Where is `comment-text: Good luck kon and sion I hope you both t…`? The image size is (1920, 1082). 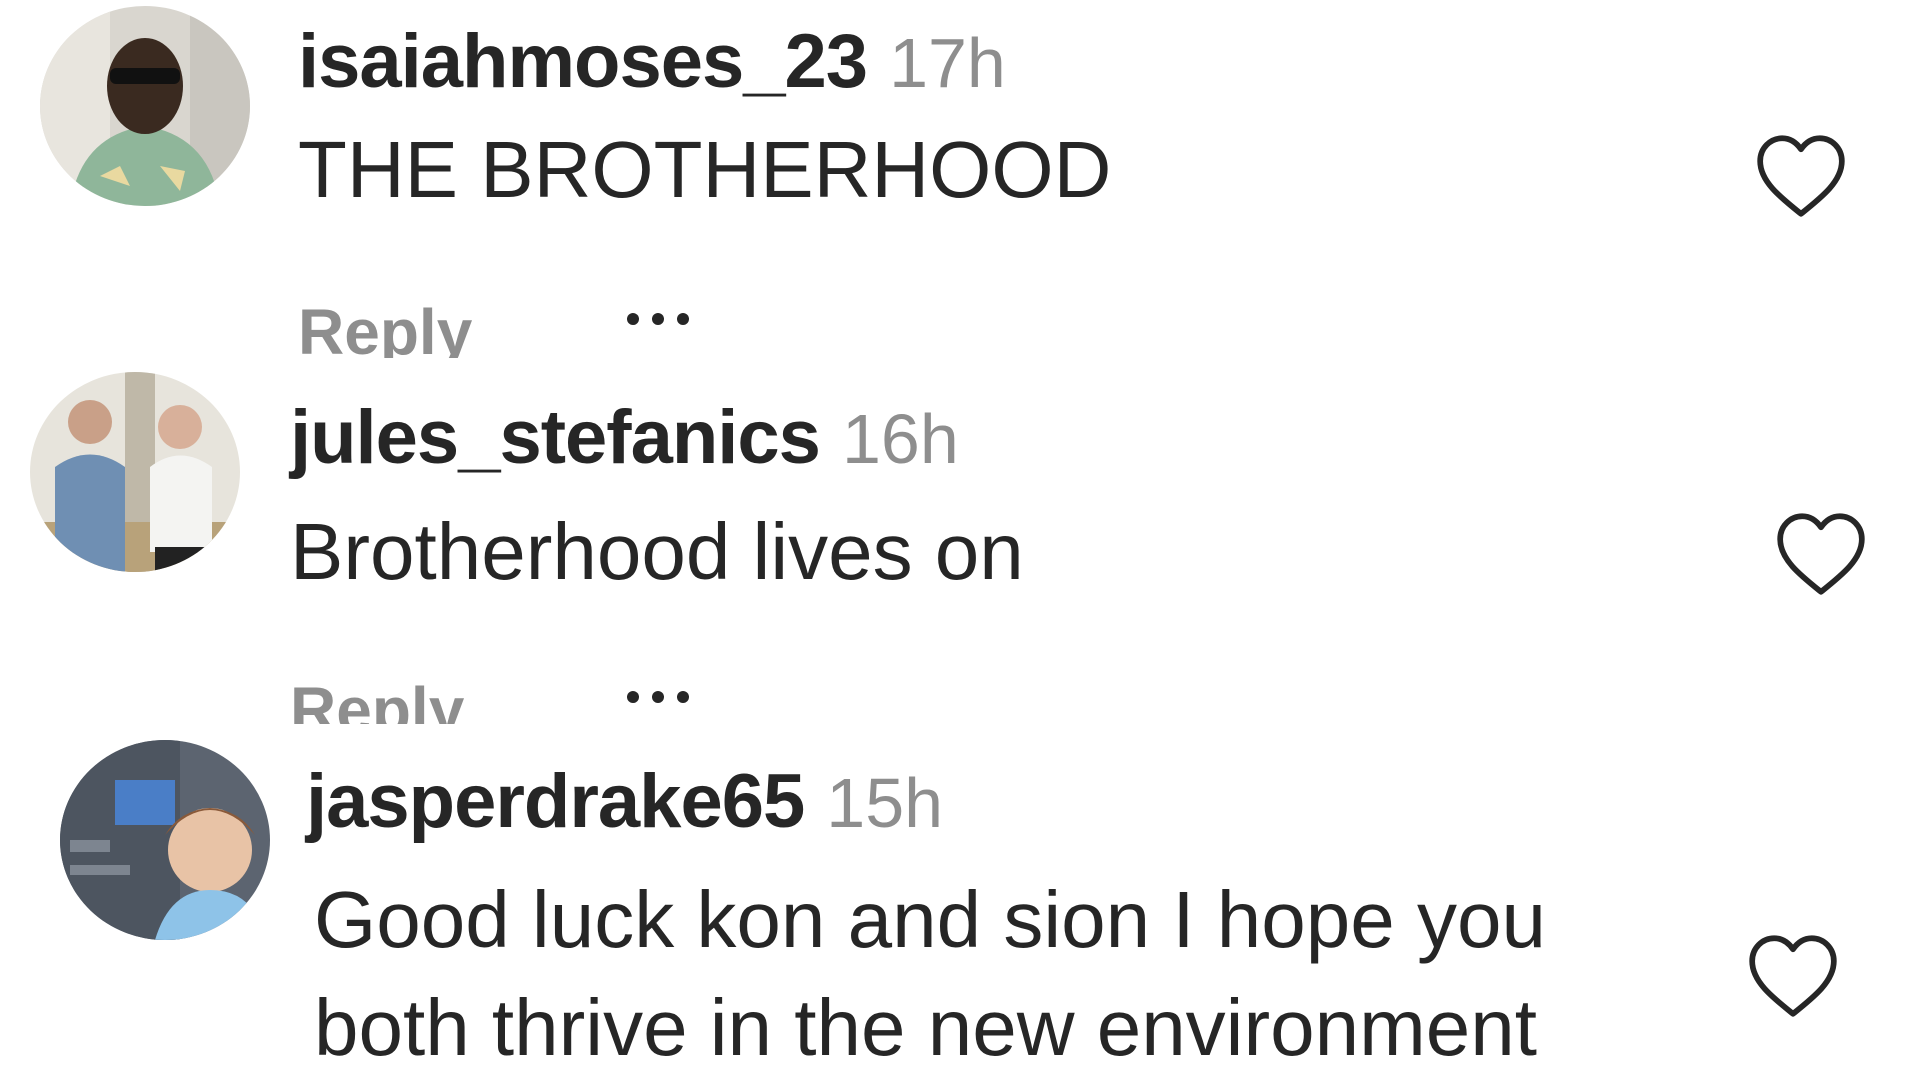
comment-text: Good luck kon and sion I hope you both t… is located at coordinates (930, 974).